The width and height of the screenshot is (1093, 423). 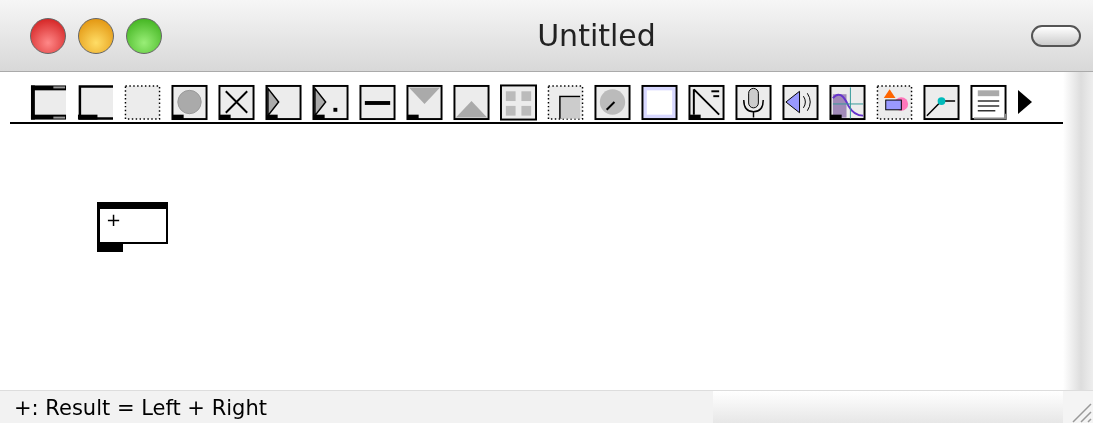 I want to click on zoom-button, so click(x=144, y=35).